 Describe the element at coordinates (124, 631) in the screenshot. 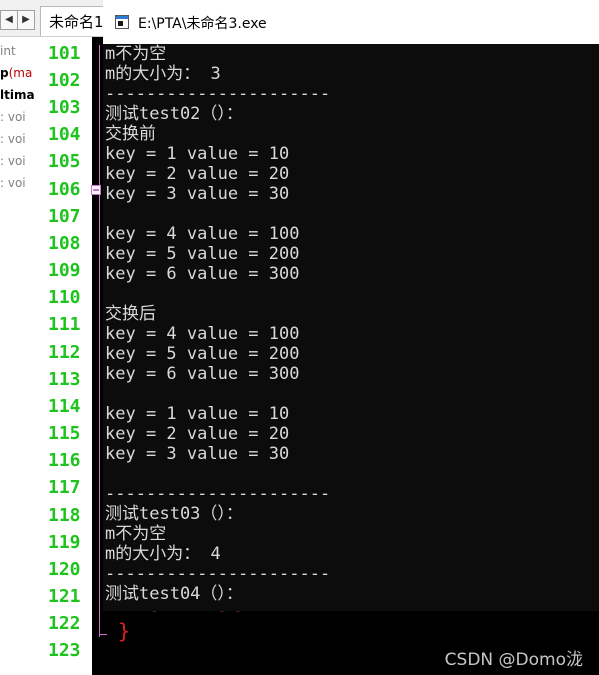

I see `code-closing-brace: }` at that location.